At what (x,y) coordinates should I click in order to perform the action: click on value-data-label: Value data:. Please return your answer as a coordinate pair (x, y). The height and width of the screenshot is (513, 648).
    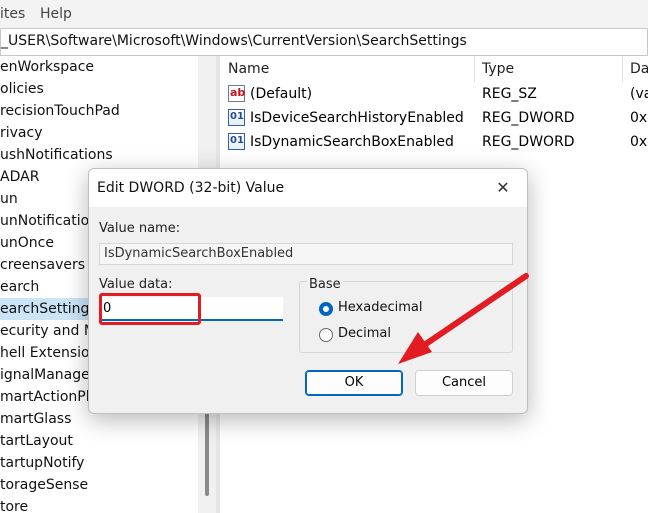
    Looking at the image, I should click on (136, 284).